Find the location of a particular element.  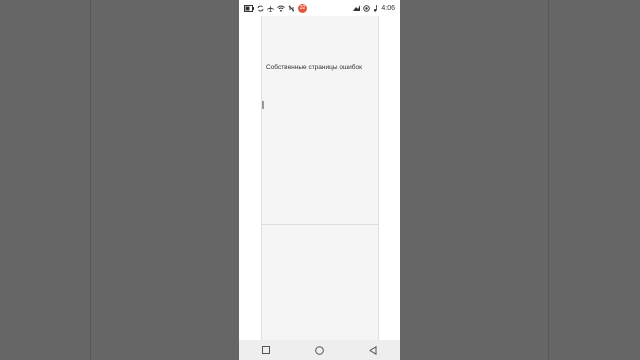

data-saver-icon is located at coordinates (291, 8).